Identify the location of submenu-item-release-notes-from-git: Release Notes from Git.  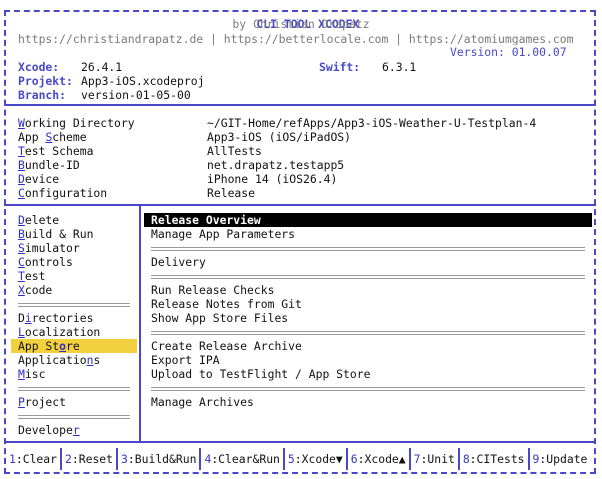
(226, 304).